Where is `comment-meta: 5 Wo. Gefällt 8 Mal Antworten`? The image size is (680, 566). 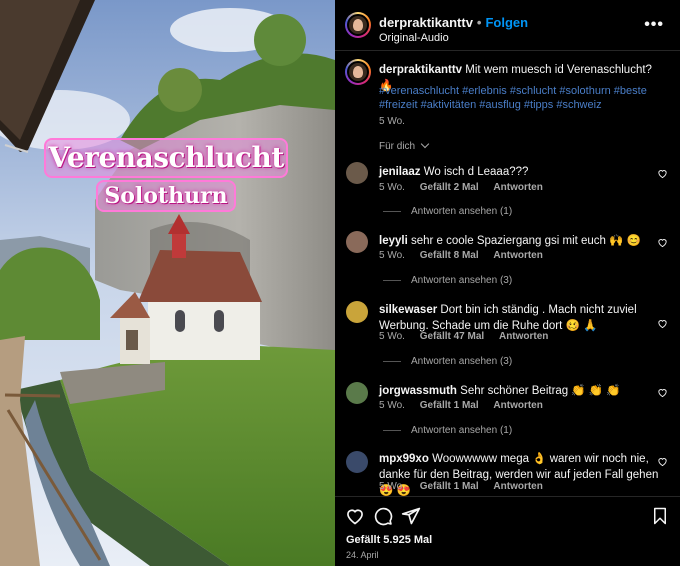
comment-meta: 5 Wo. Gefällt 8 Mal Antworten is located at coordinates (467, 255).